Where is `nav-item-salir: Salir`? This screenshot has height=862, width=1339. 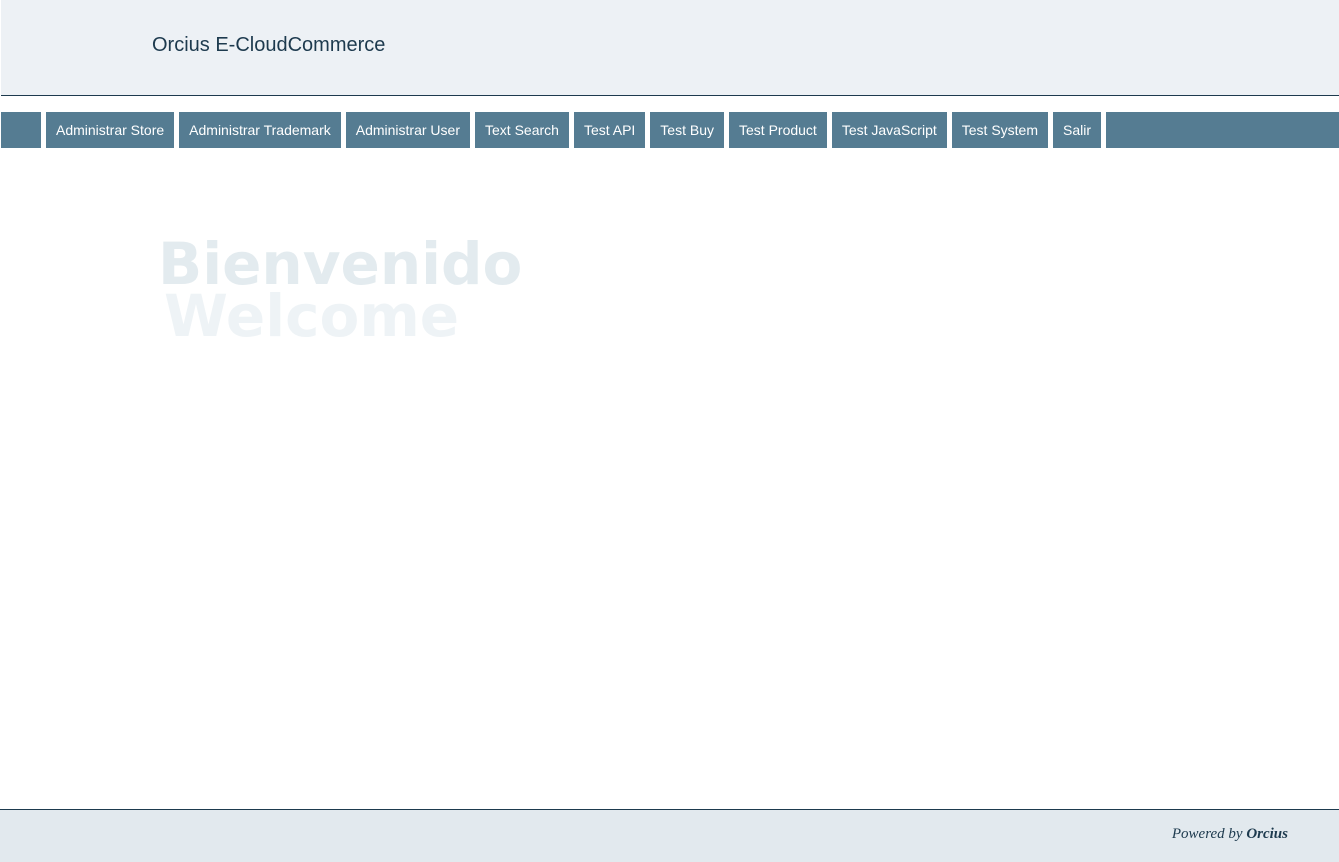
nav-item-salir: Salir is located at coordinates (1077, 130).